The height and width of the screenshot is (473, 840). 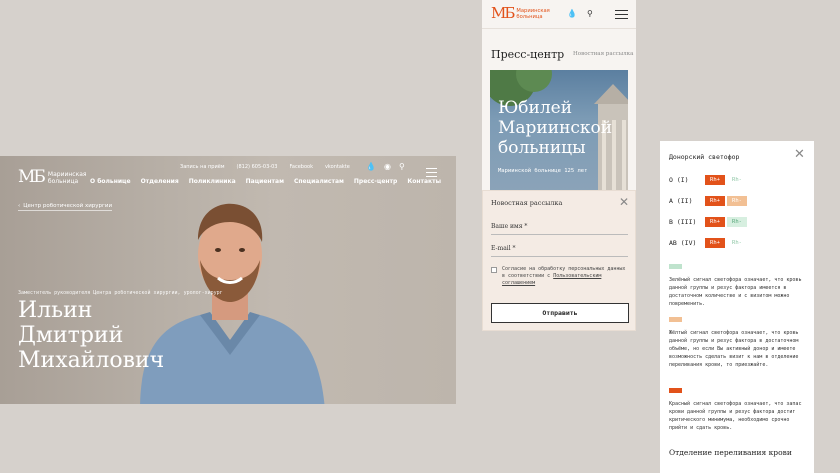 I want to click on yellow-signal-swatch, so click(x=675, y=319).